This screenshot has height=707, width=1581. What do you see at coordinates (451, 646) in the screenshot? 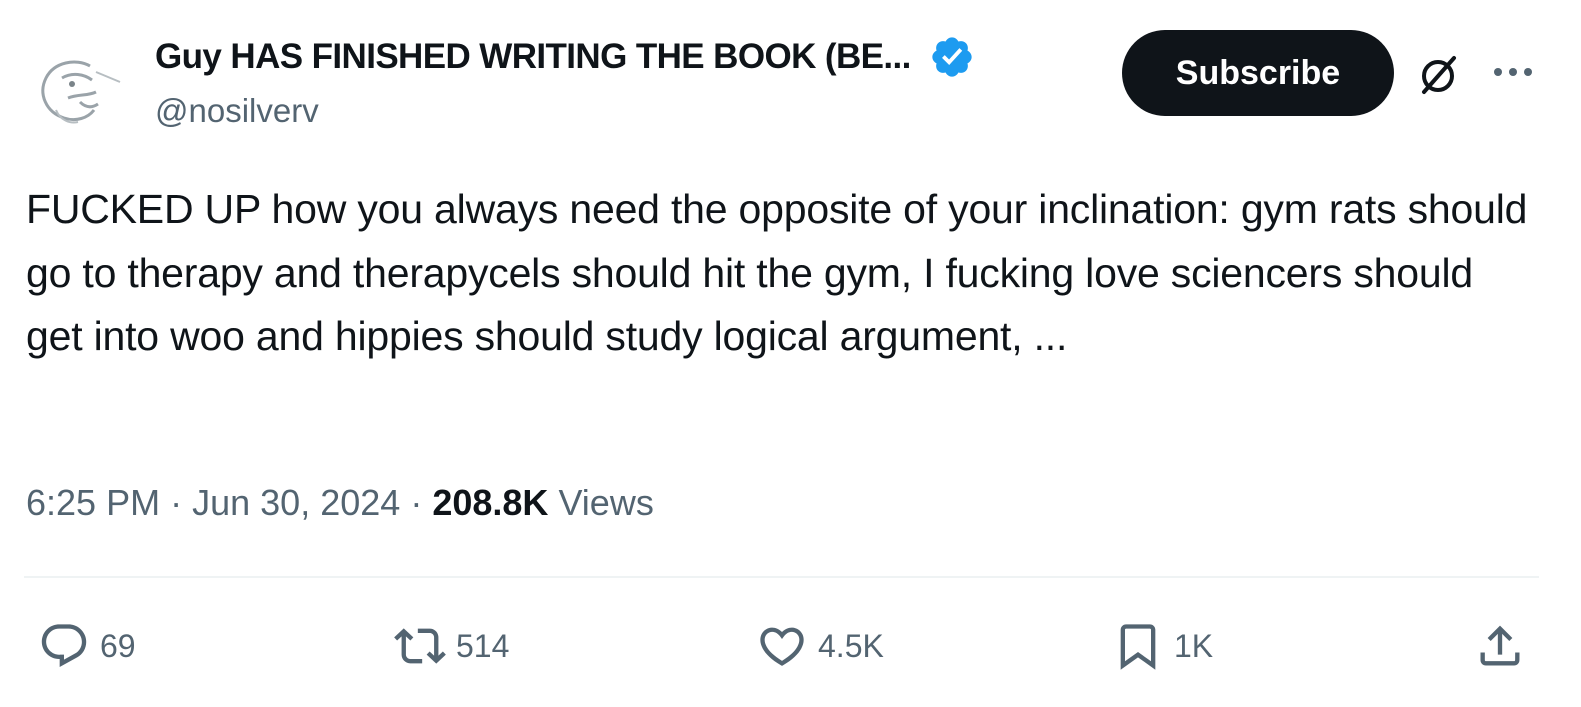
I see `retweet-button: 514` at bounding box center [451, 646].